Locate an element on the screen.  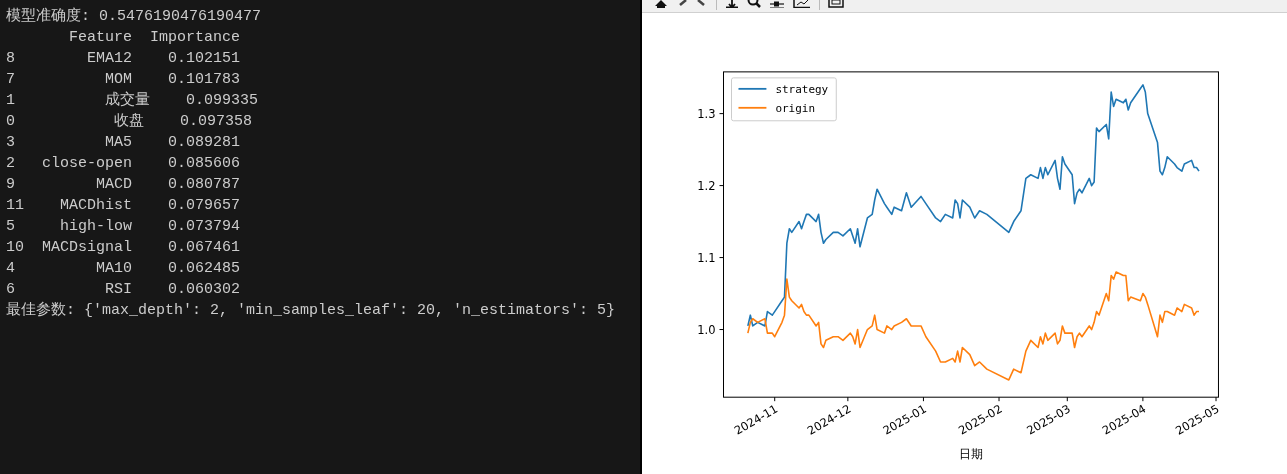
legend-label: strategy is located at coordinates (802, 89).